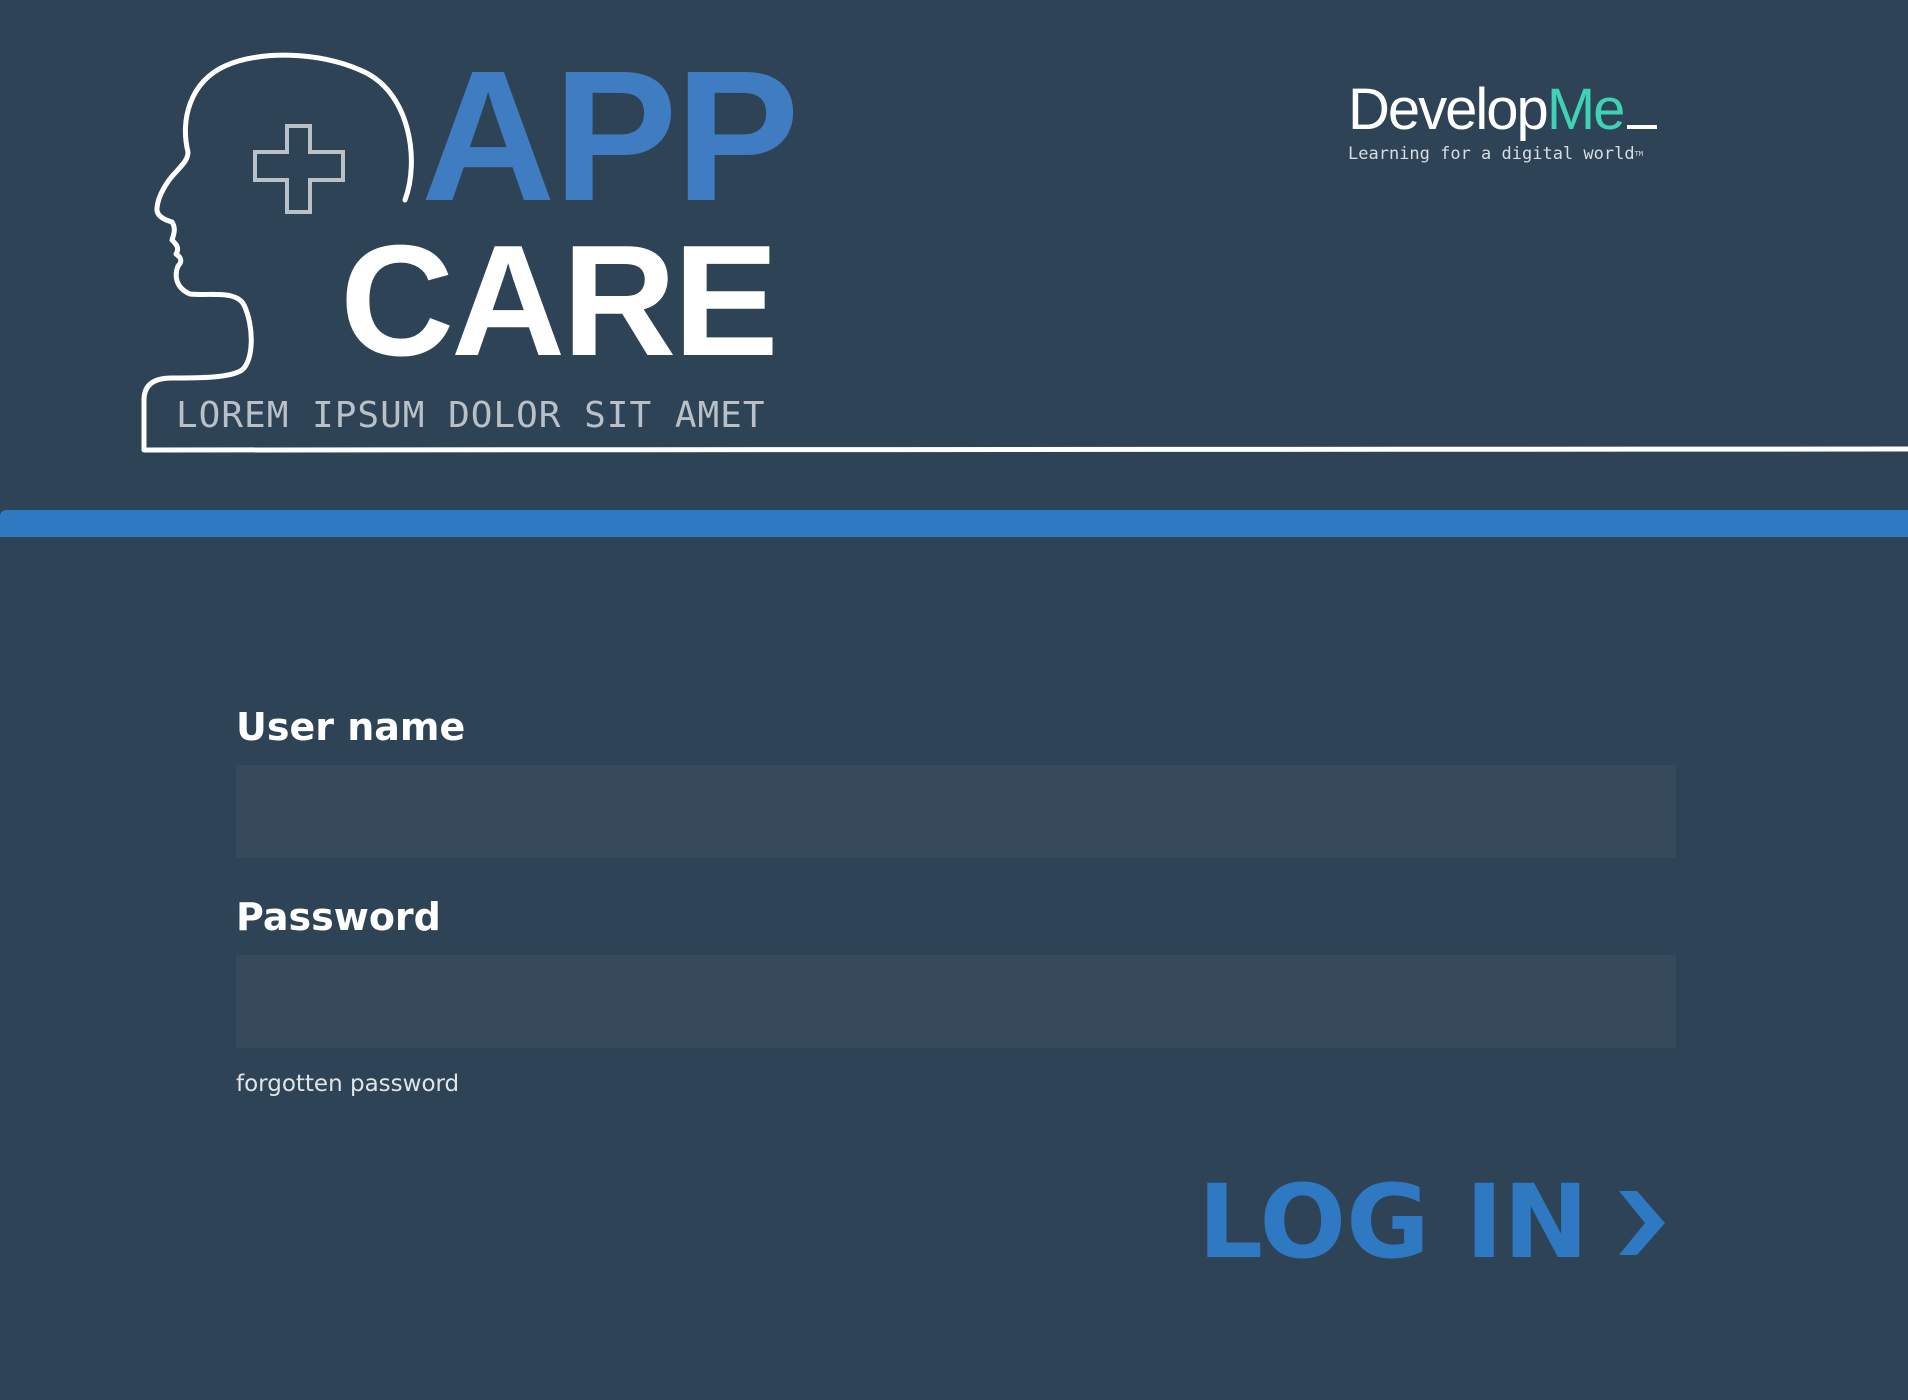 The height and width of the screenshot is (1400, 1908). I want to click on app-title-word: APP, so click(610, 136).